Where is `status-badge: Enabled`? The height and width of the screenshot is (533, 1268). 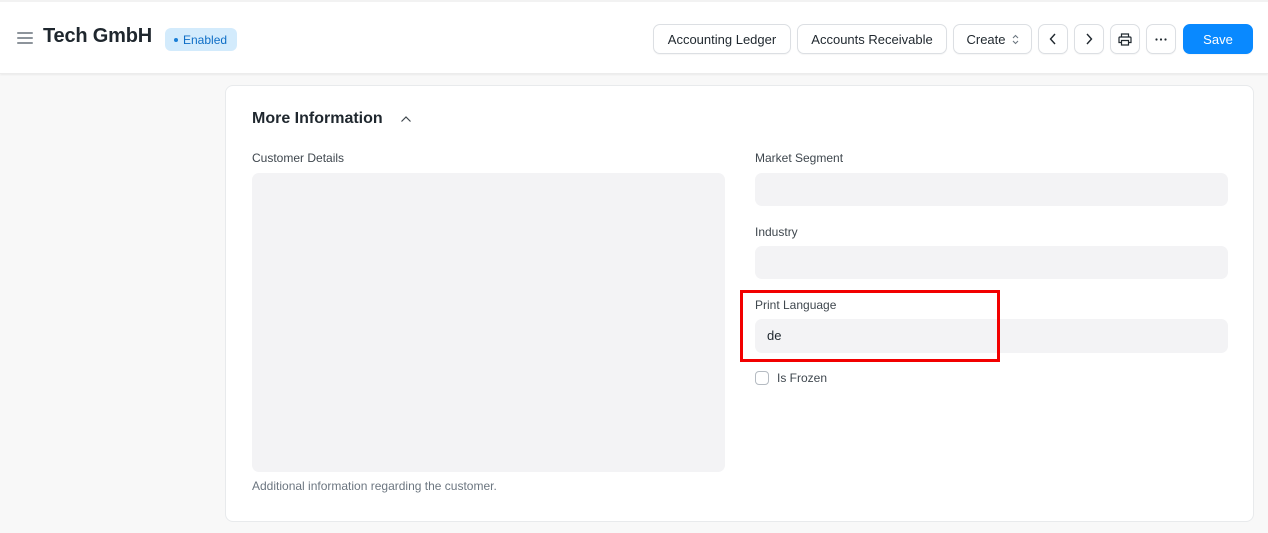 status-badge: Enabled is located at coordinates (201, 39).